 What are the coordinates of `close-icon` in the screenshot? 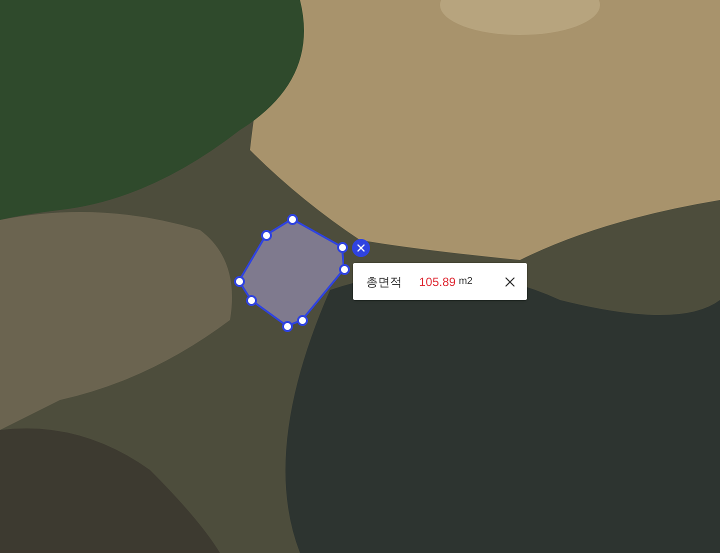 It's located at (361, 248).